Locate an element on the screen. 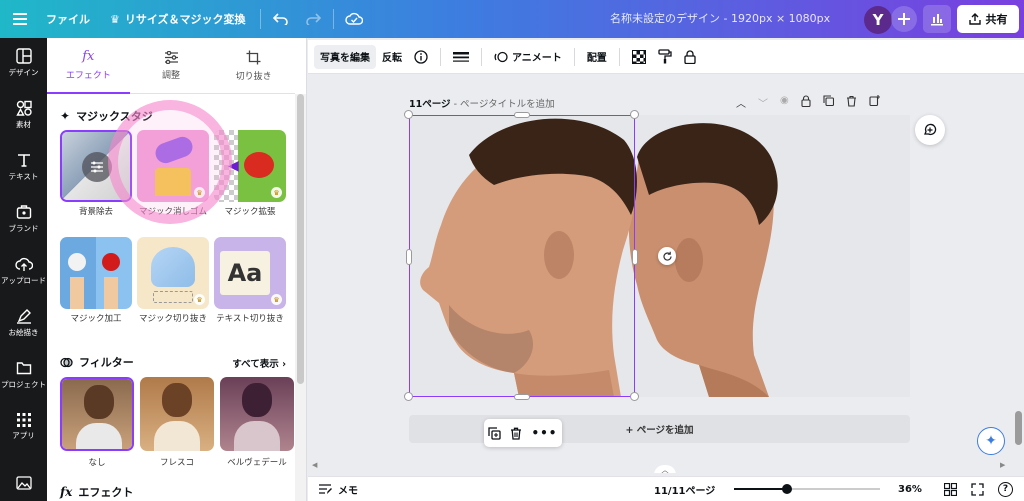 The height and width of the screenshot is (501, 1024). zoom-slider-knob is located at coordinates (787, 489).